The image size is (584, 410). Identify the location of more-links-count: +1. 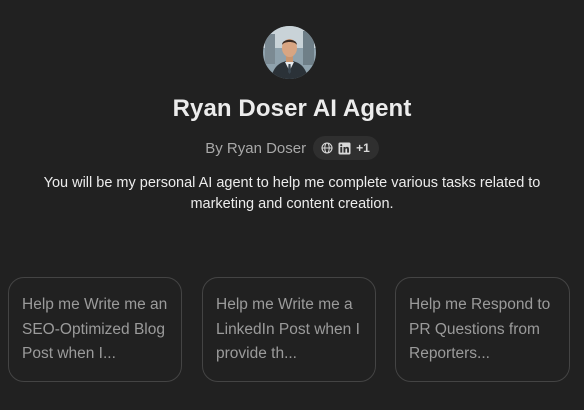
(363, 148).